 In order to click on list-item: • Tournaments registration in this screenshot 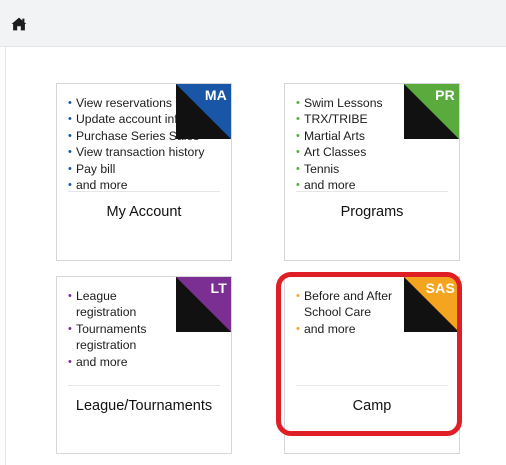, I will do `click(107, 337)`.